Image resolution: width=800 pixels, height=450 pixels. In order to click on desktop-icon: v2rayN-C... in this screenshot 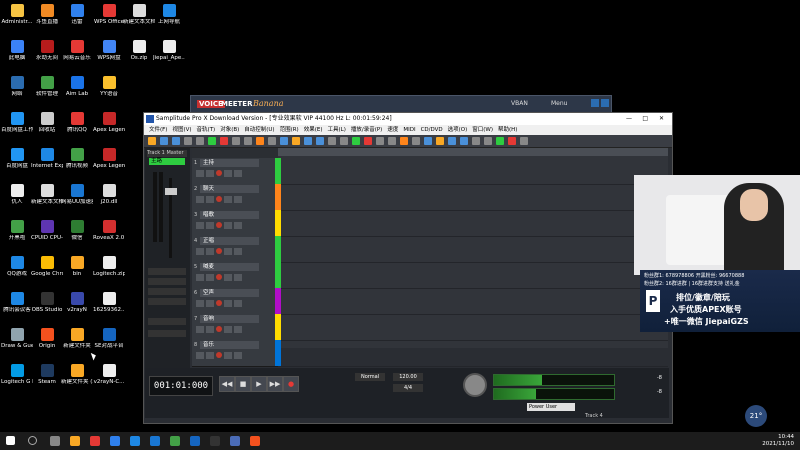, I will do `click(109, 379)`.